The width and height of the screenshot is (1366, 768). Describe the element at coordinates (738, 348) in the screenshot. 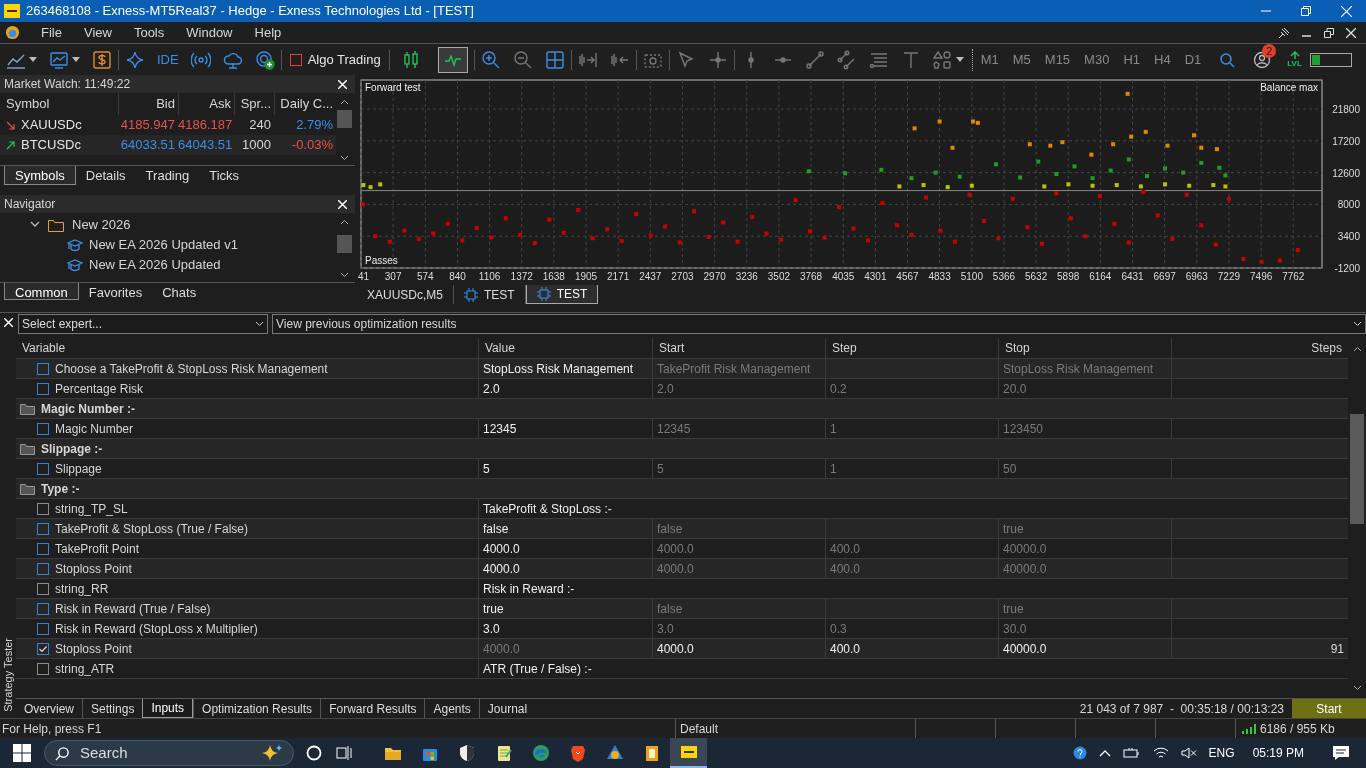

I see `column-header: Start` at that location.